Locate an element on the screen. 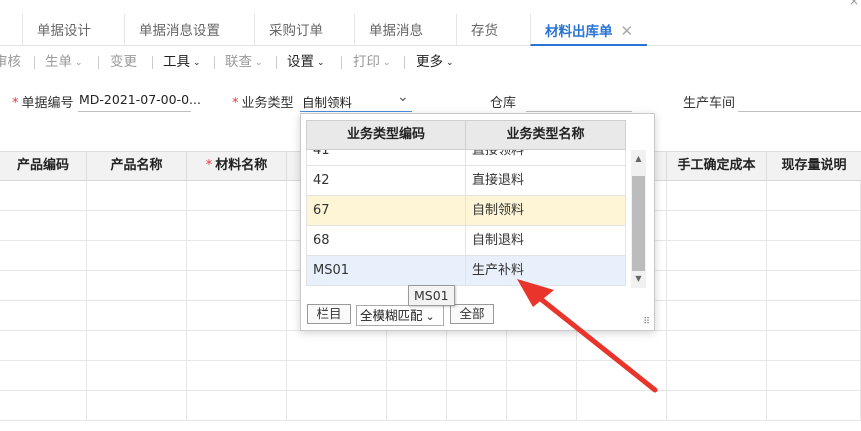  tab-document-message: 单据消息 is located at coordinates (395, 30).